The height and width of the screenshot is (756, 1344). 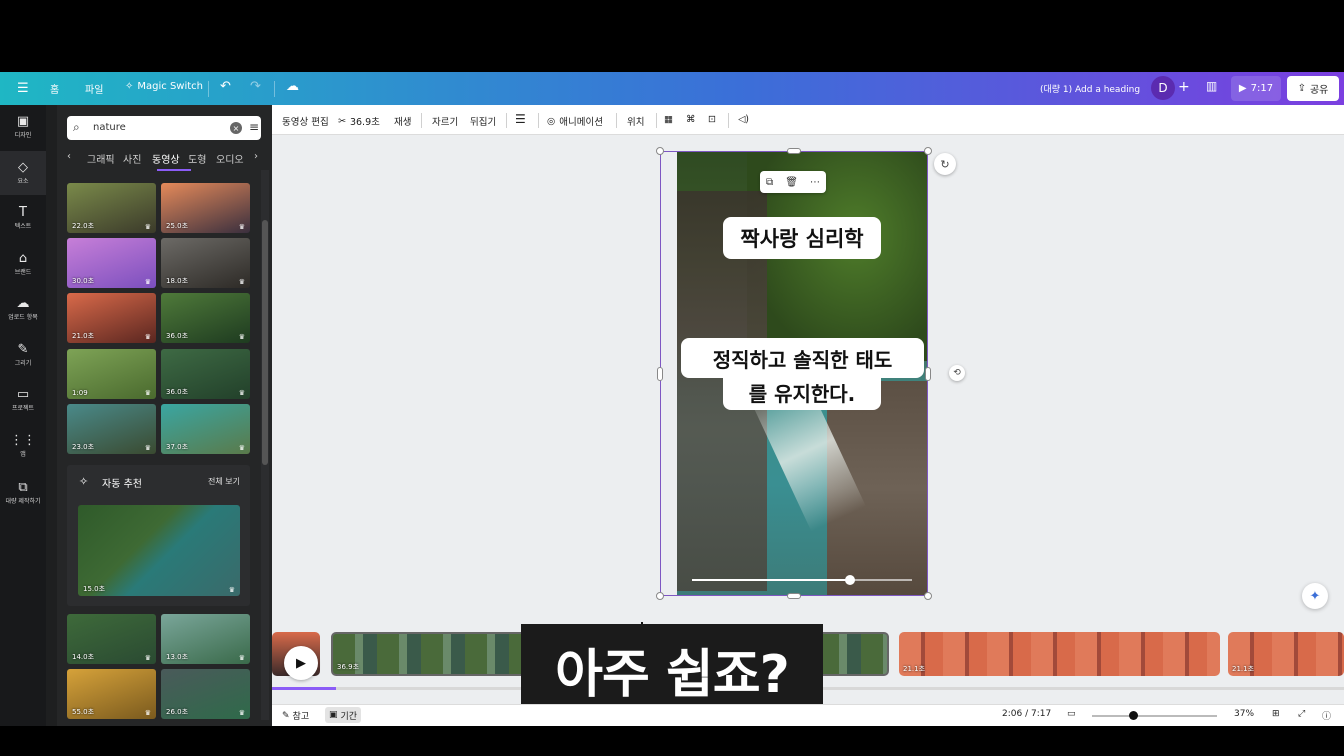 I want to click on search-input: ⌕ nature × ≡, so click(x=164, y=128).